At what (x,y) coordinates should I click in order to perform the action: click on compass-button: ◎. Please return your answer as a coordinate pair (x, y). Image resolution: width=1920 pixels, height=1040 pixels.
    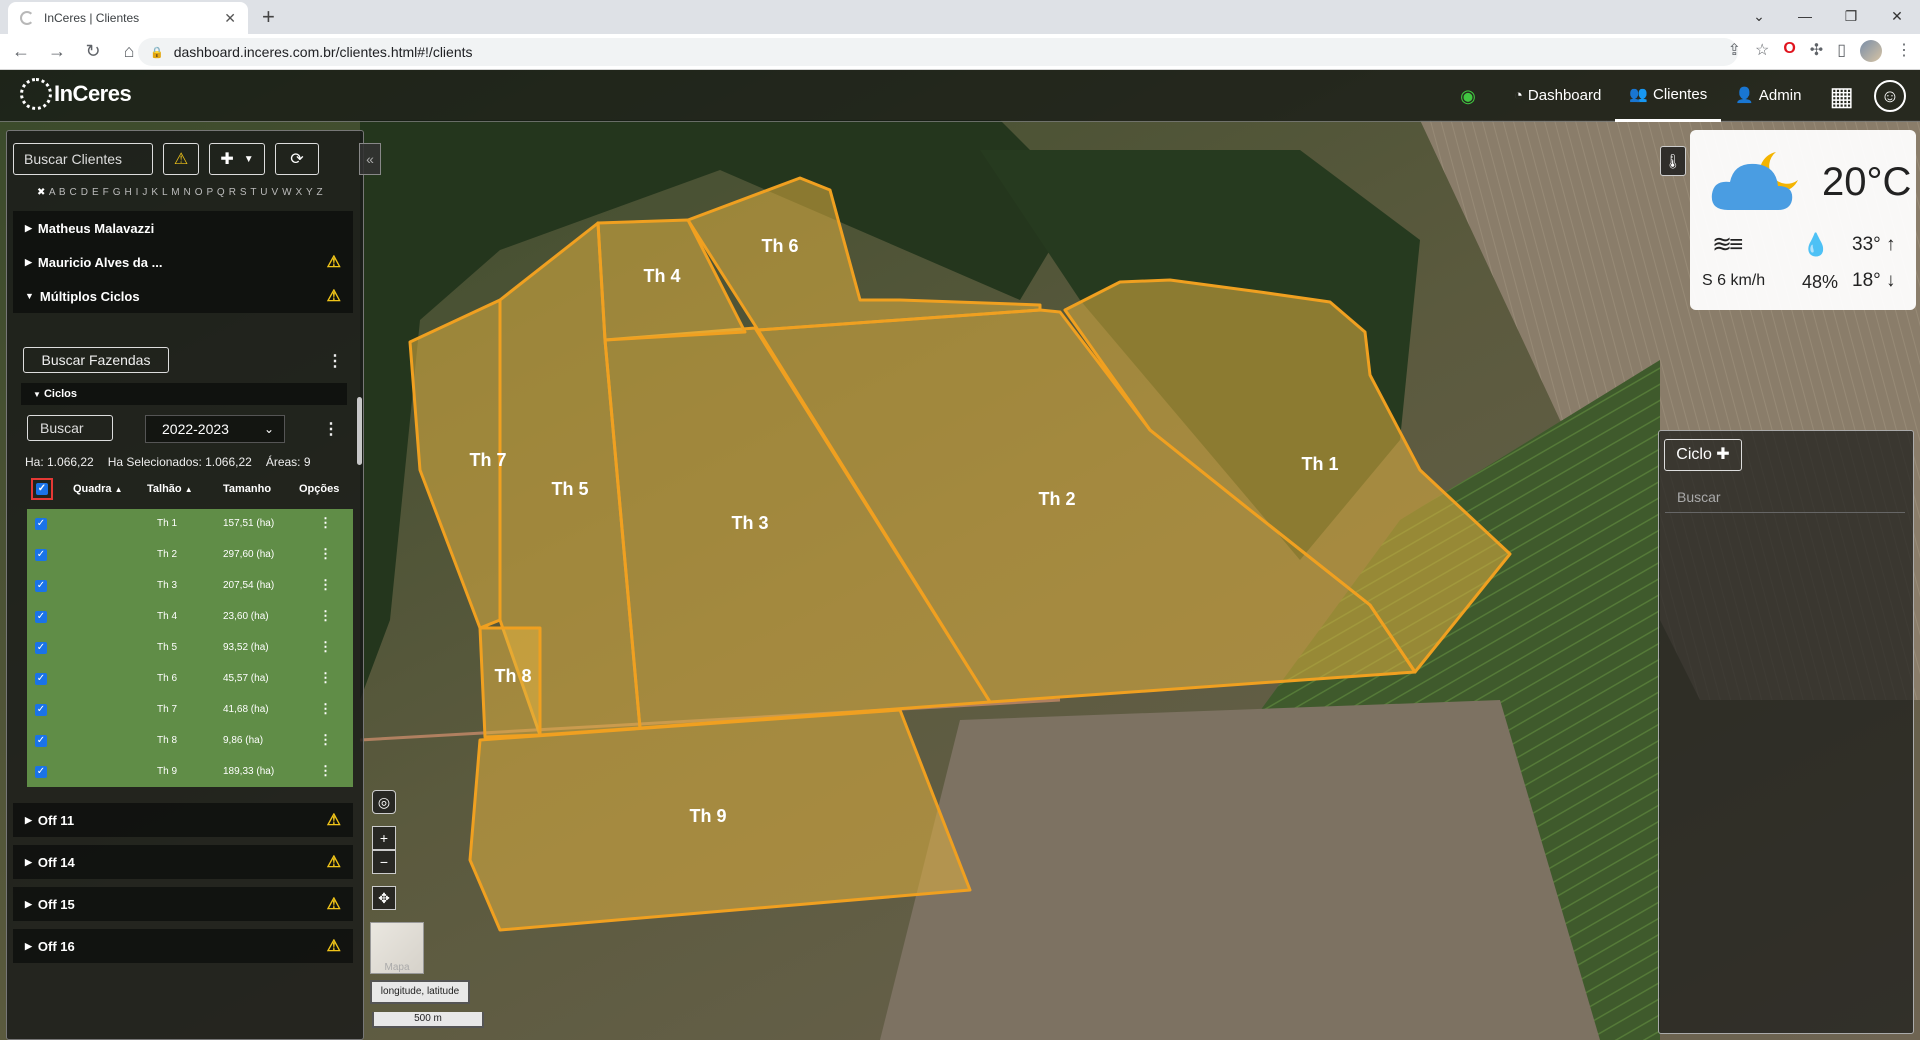
    Looking at the image, I should click on (384, 802).